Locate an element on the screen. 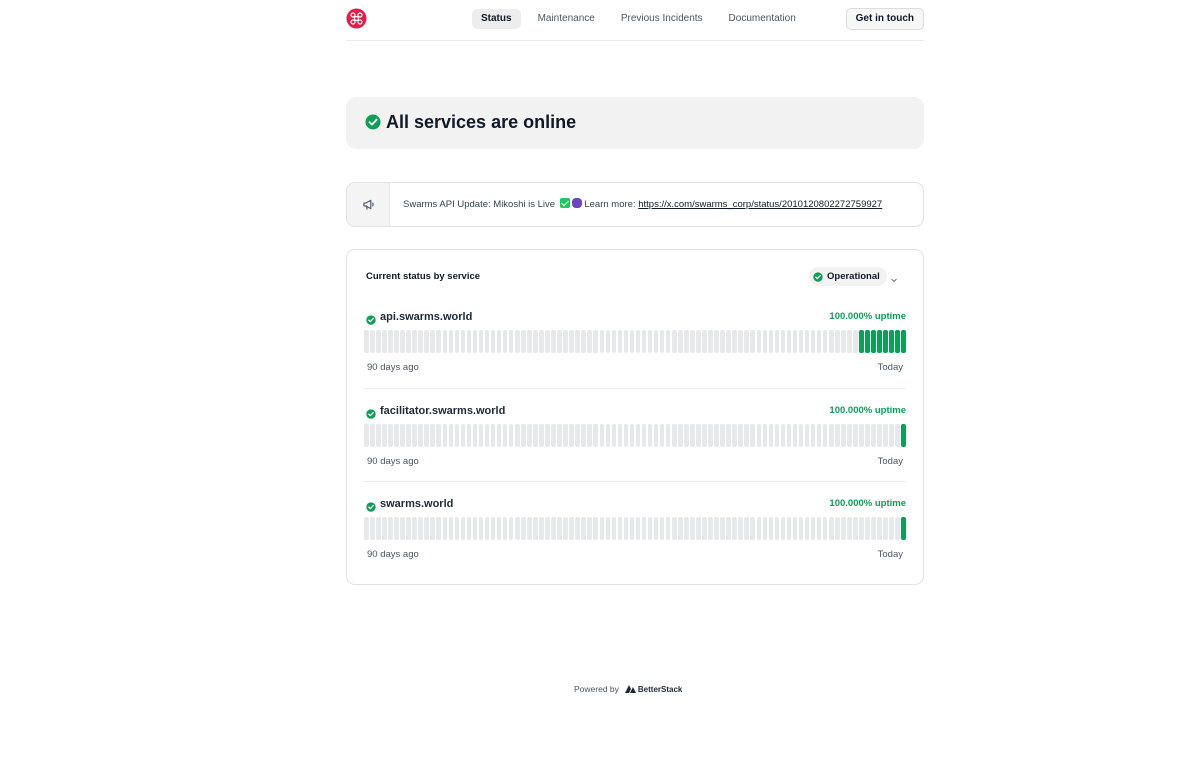 The width and height of the screenshot is (1200, 767). status-filter-dropdown: Operational is located at coordinates (848, 276).